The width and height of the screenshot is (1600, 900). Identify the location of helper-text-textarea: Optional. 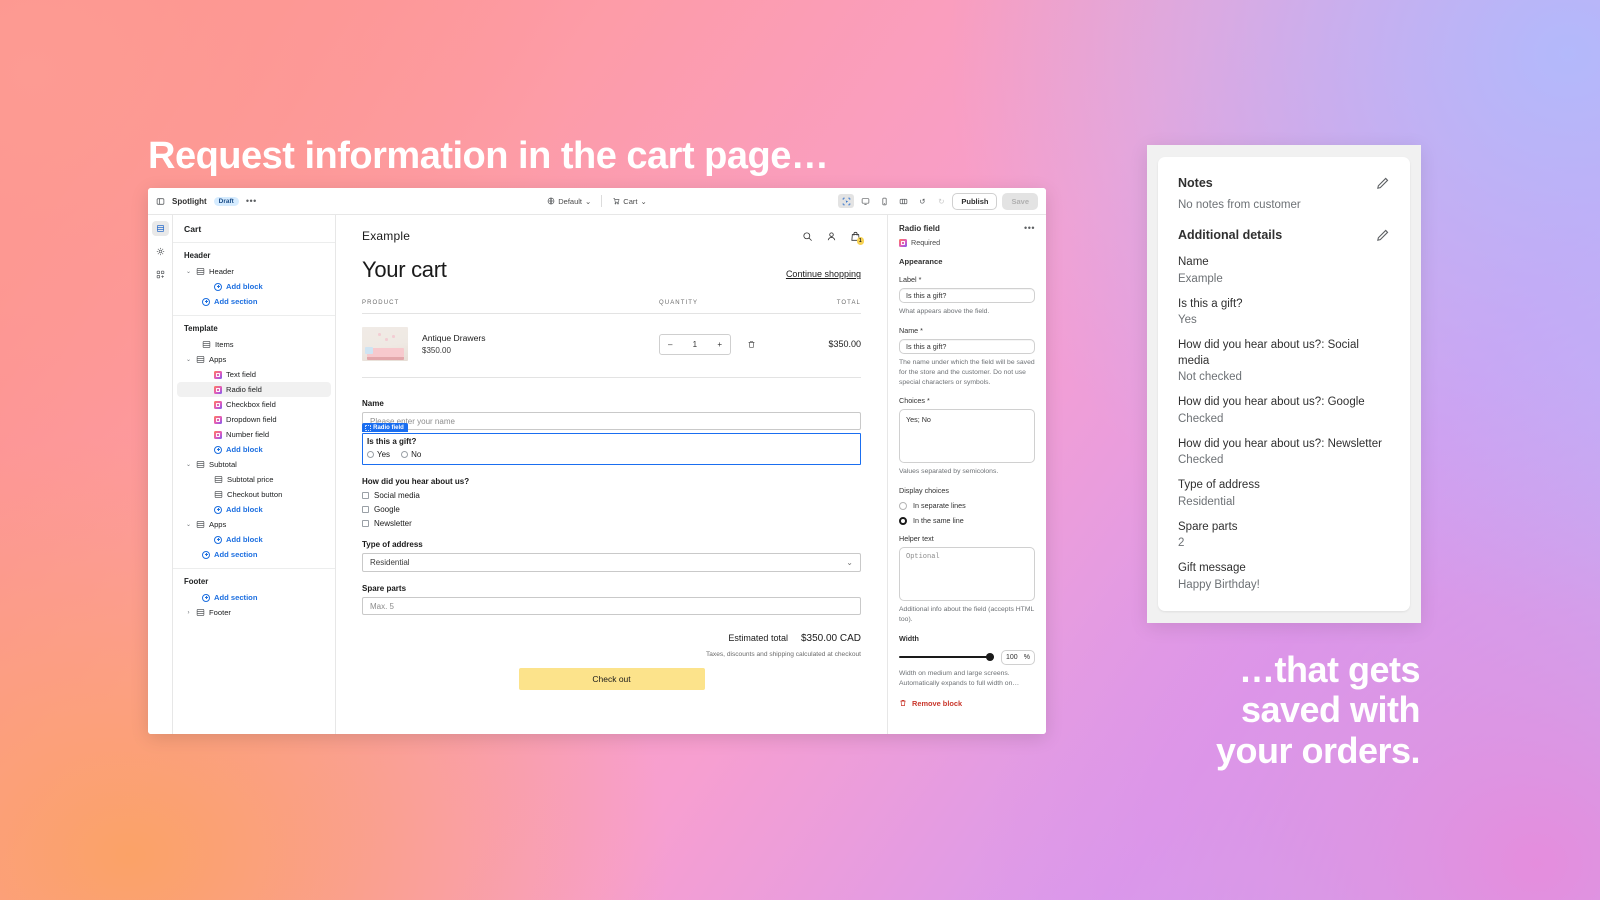
(967, 574).